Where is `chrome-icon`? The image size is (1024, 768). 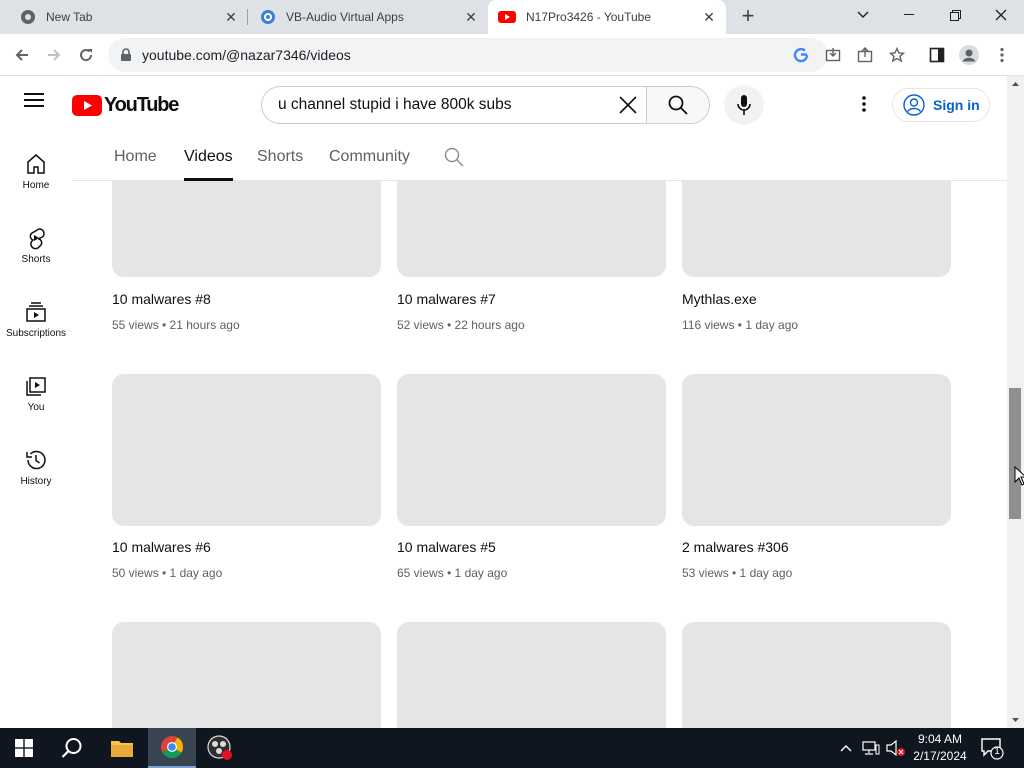
chrome-icon is located at coordinates (28, 17).